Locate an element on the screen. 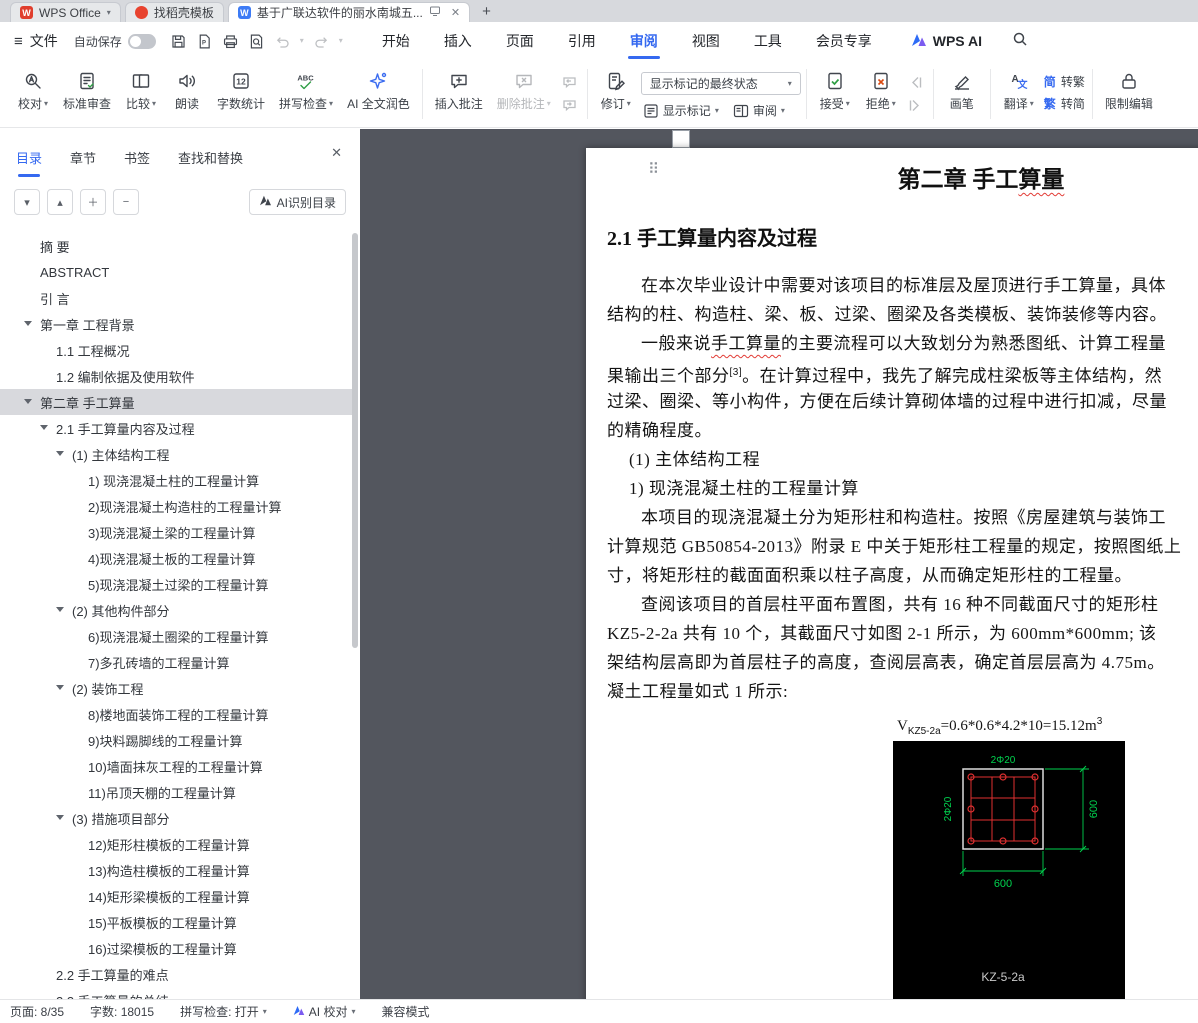  tab-document: W 基于广联达软件的丽水南城五... ✕ is located at coordinates (349, 12).